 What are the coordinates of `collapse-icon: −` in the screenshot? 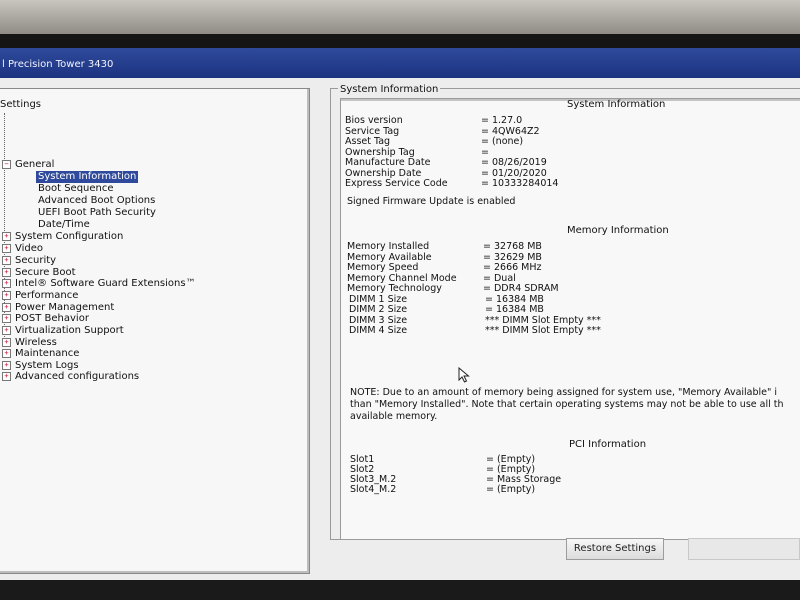 It's located at (6, 164).